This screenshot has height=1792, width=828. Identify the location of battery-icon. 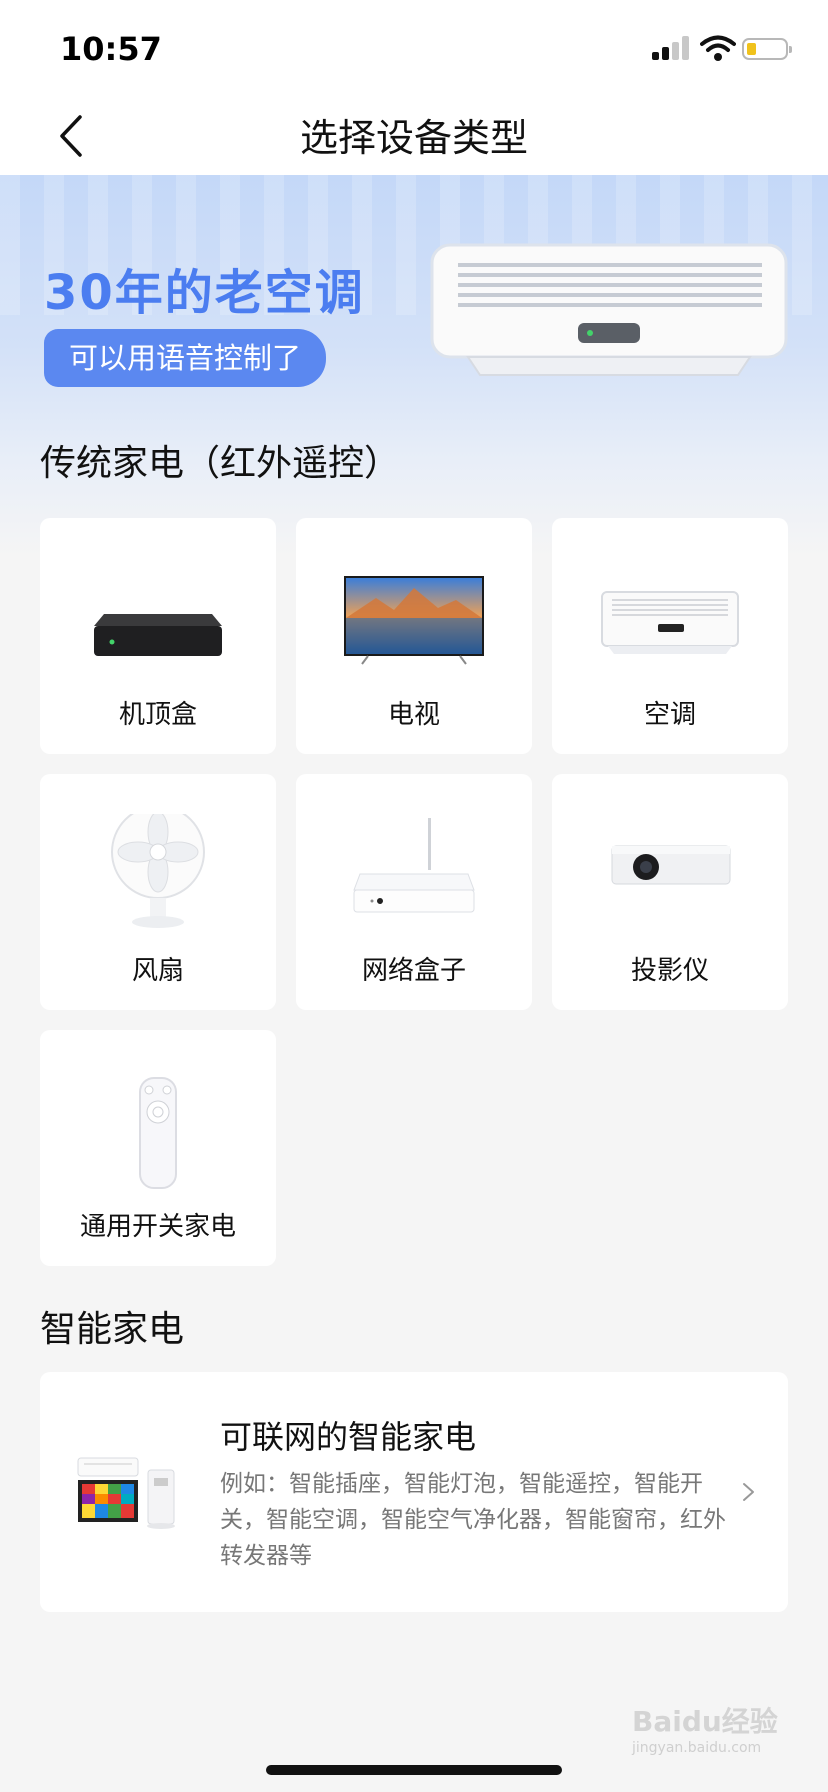
(767, 49).